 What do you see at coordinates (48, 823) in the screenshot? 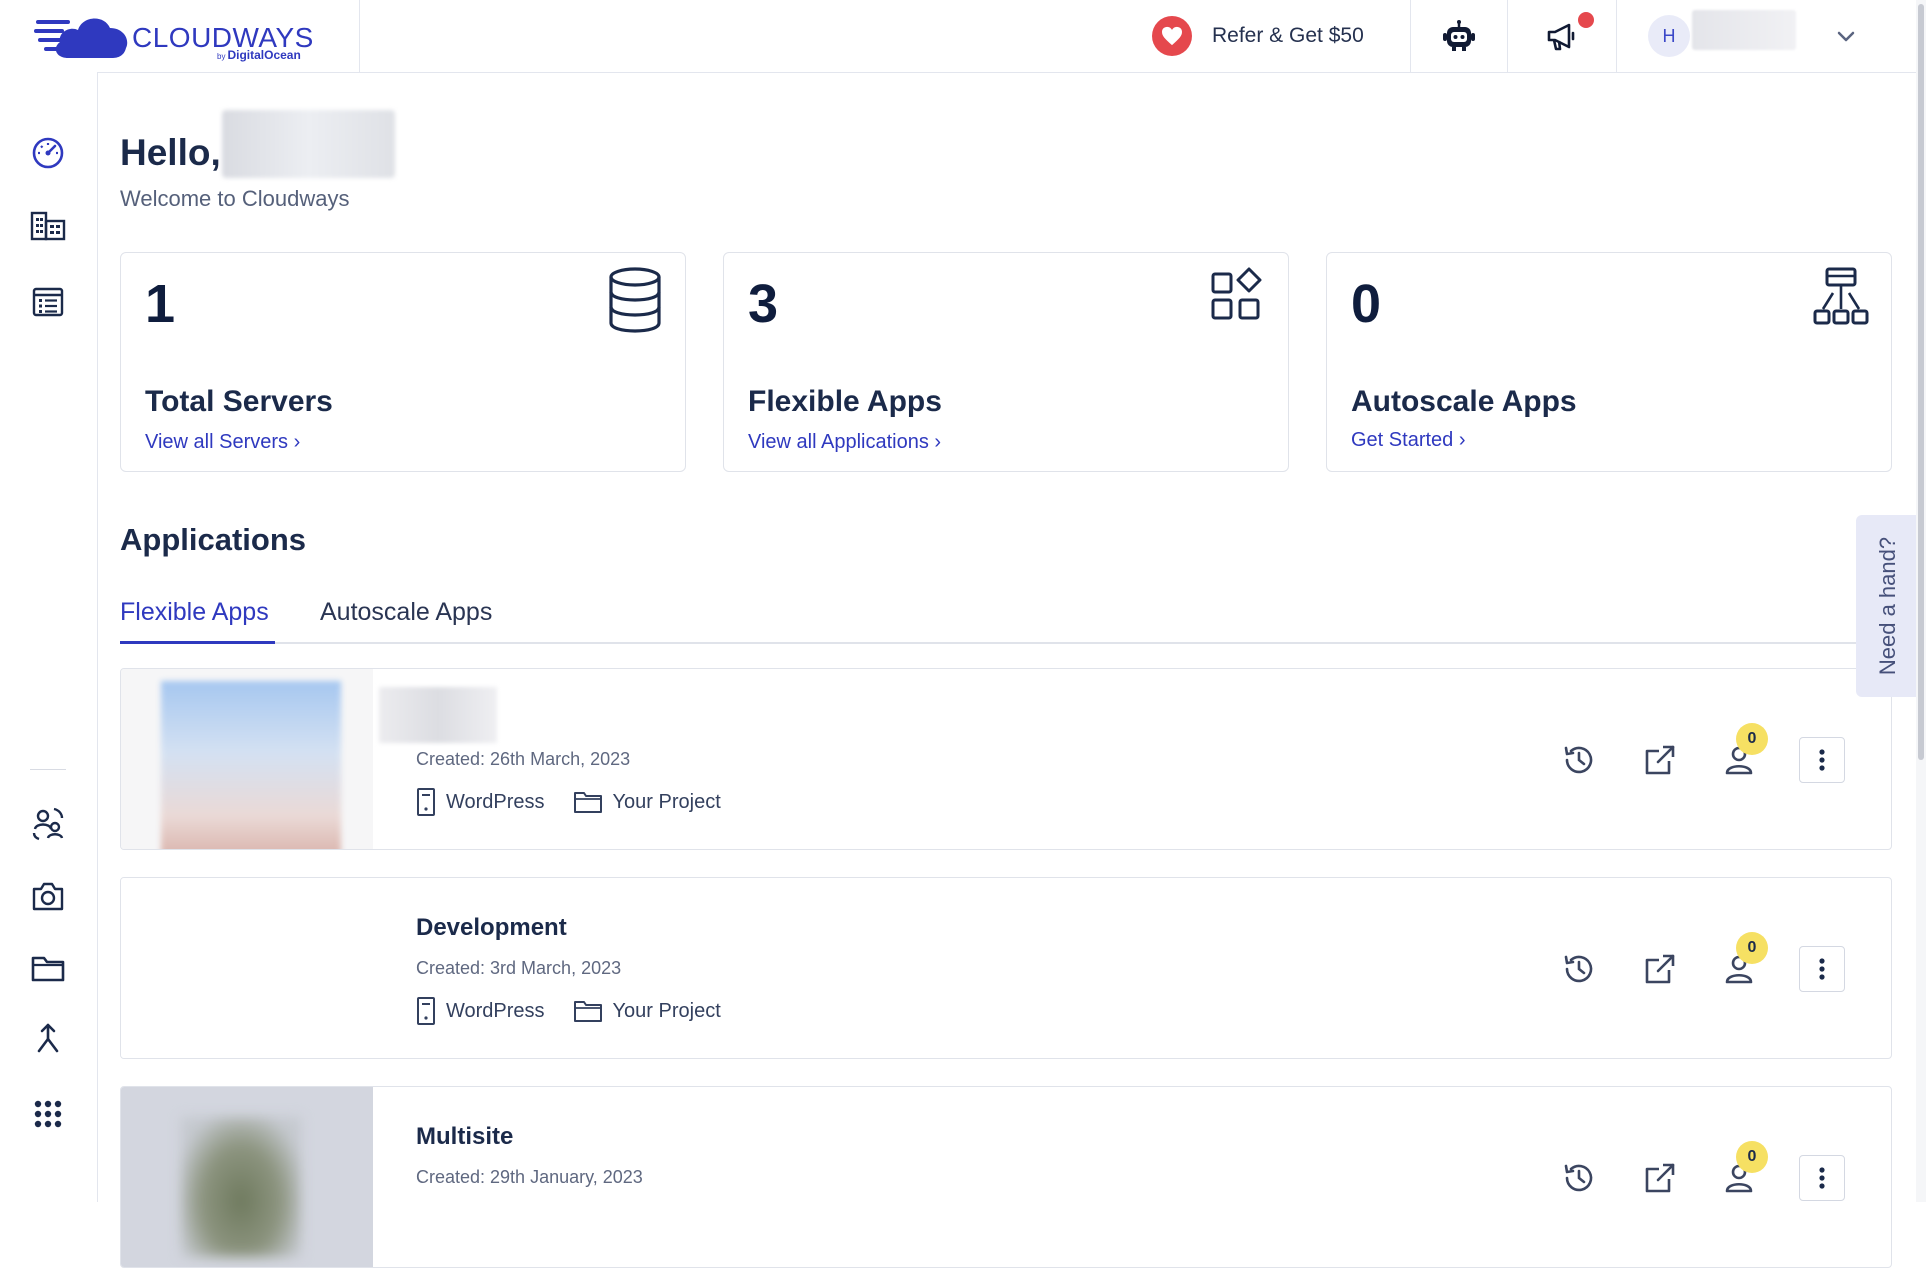
I see `sidebar-item-team` at bounding box center [48, 823].